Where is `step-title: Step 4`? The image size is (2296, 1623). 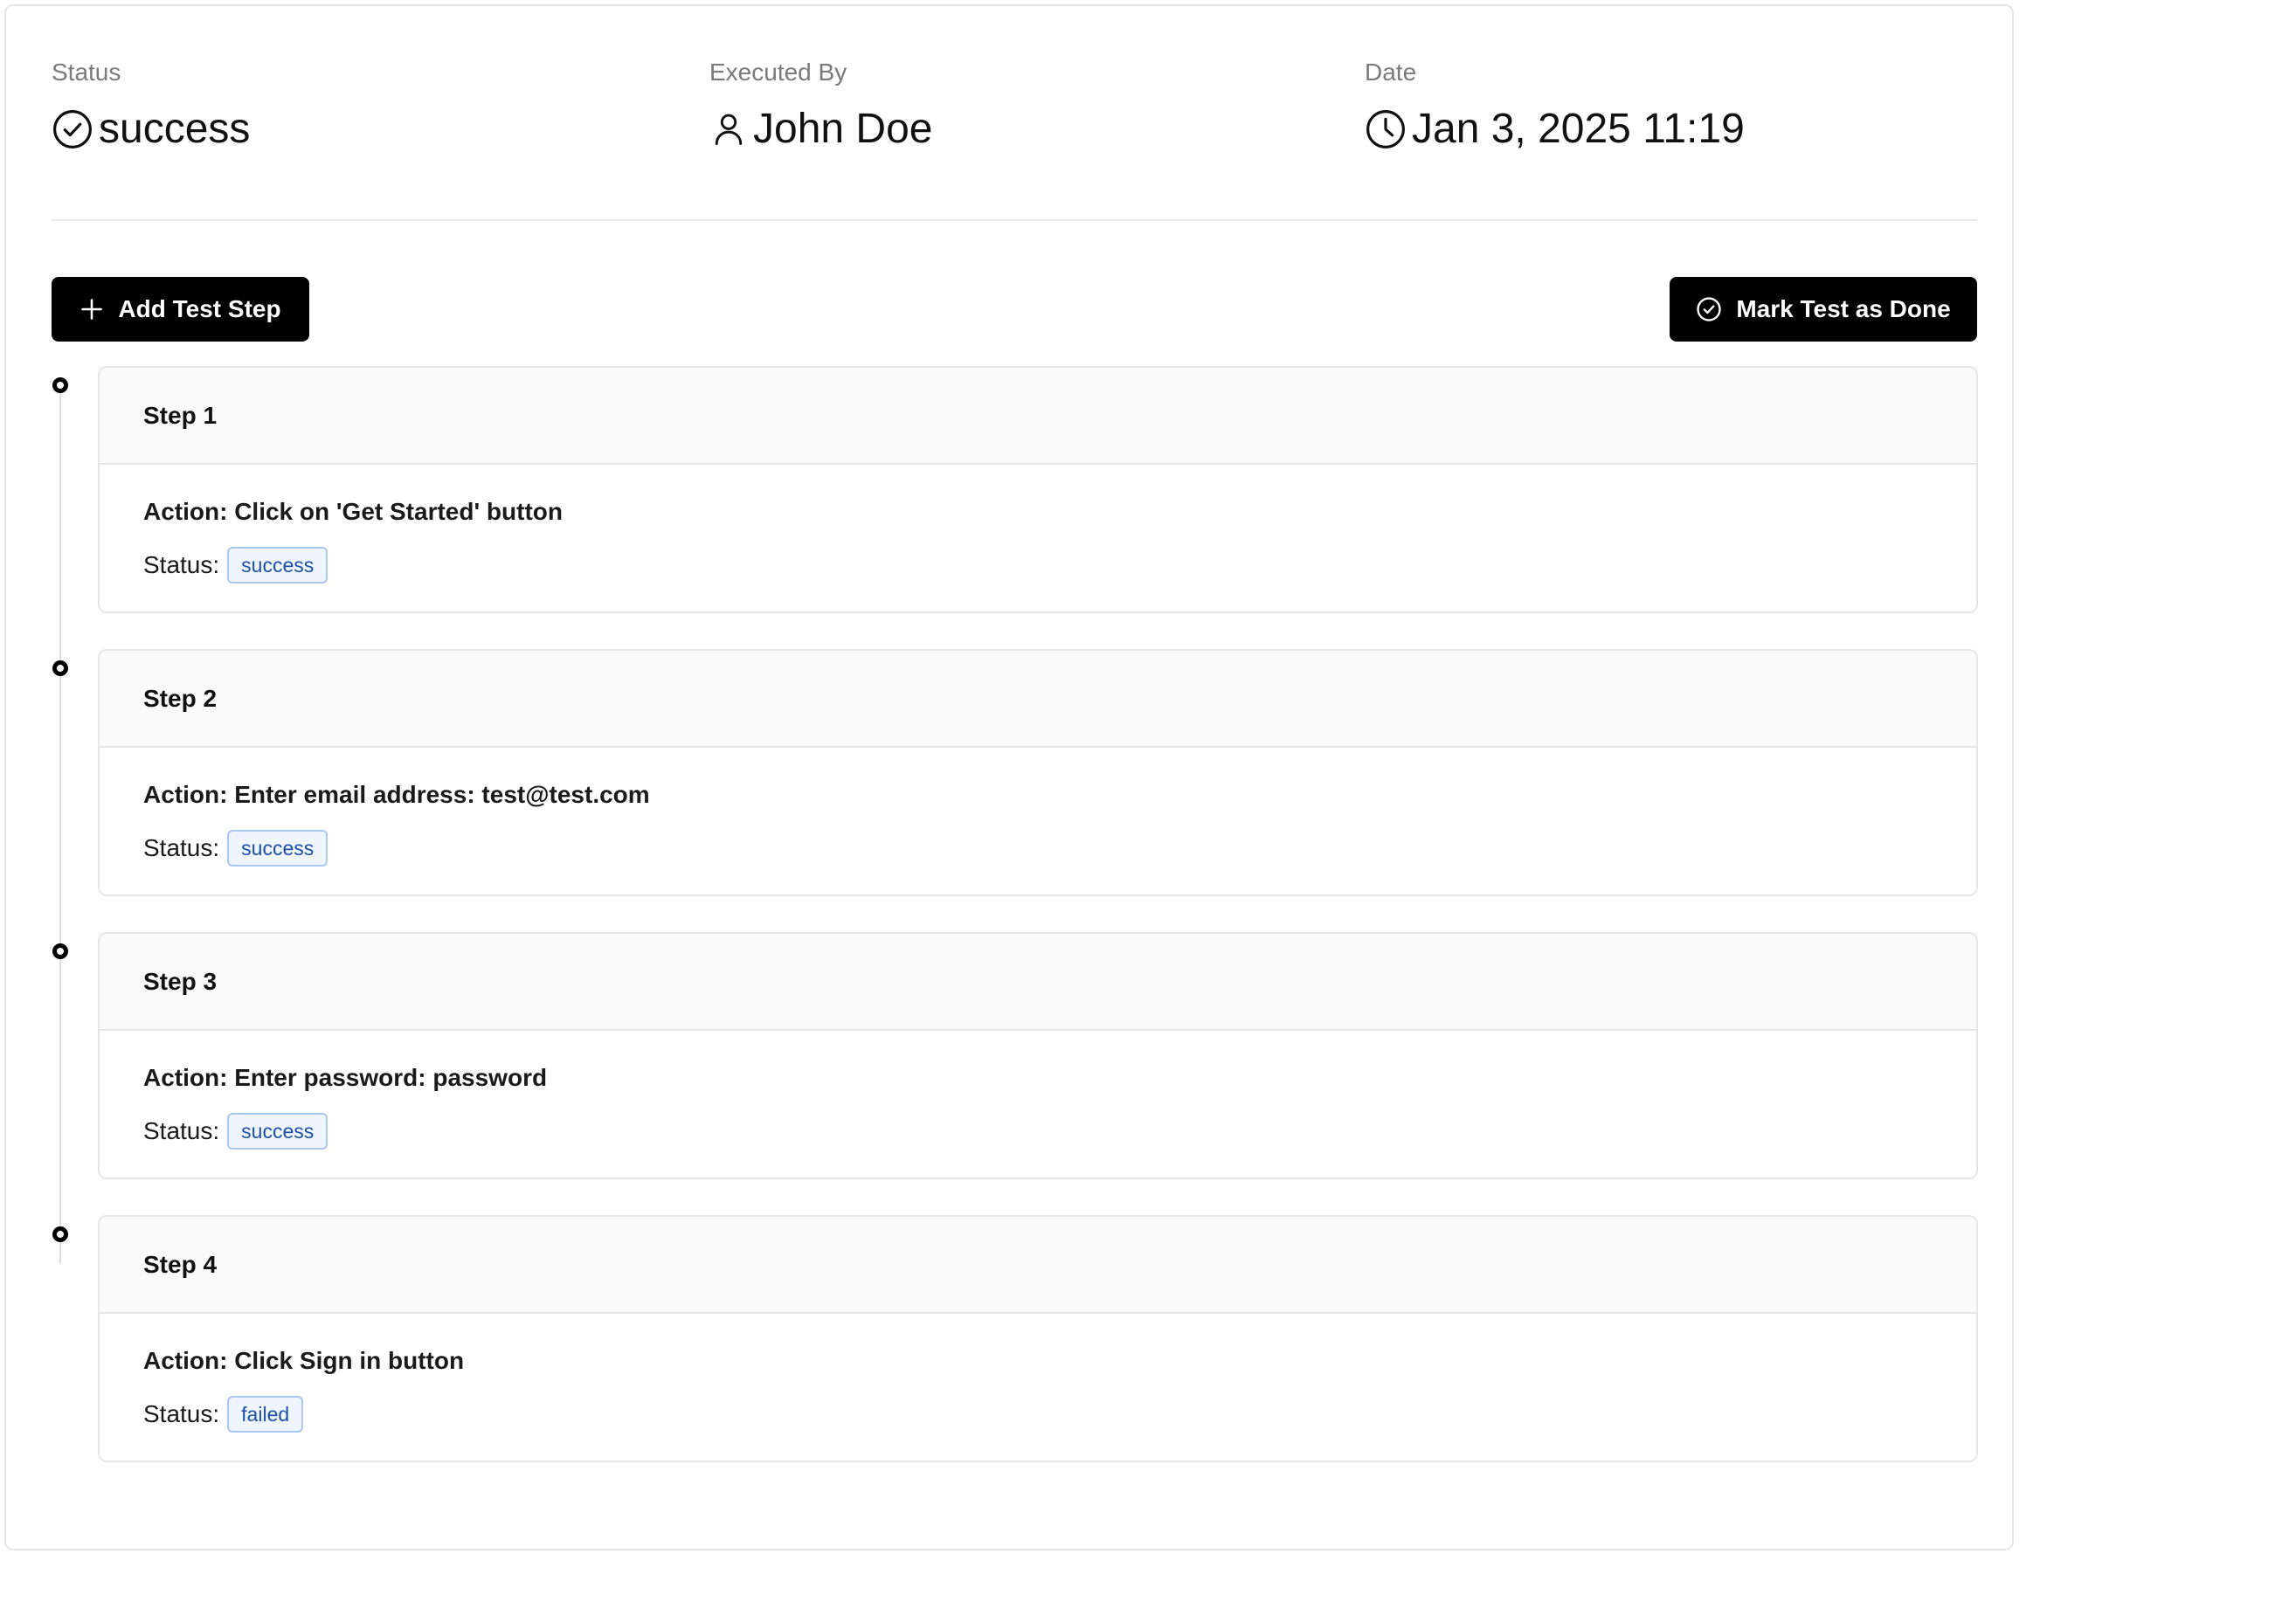
step-title: Step 4 is located at coordinates (180, 1264).